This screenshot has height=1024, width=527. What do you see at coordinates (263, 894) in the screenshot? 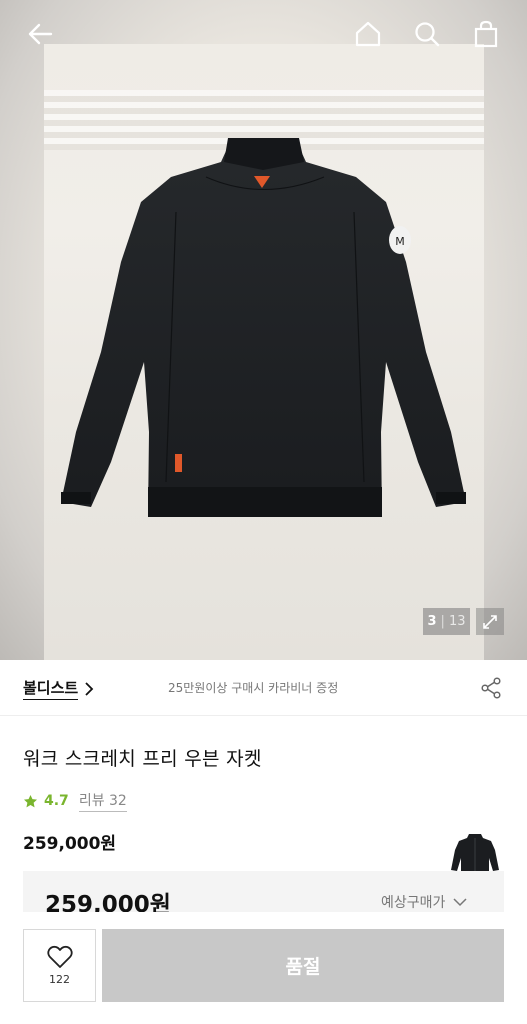
I see `expected-price-bar: 259,000원 예상구매가` at bounding box center [263, 894].